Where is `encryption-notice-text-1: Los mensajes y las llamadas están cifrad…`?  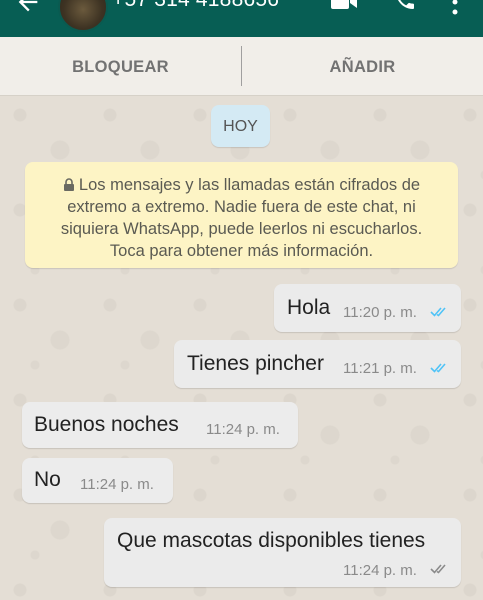 encryption-notice-text-1: Los mensajes y las llamadas están cifrad… is located at coordinates (249, 185).